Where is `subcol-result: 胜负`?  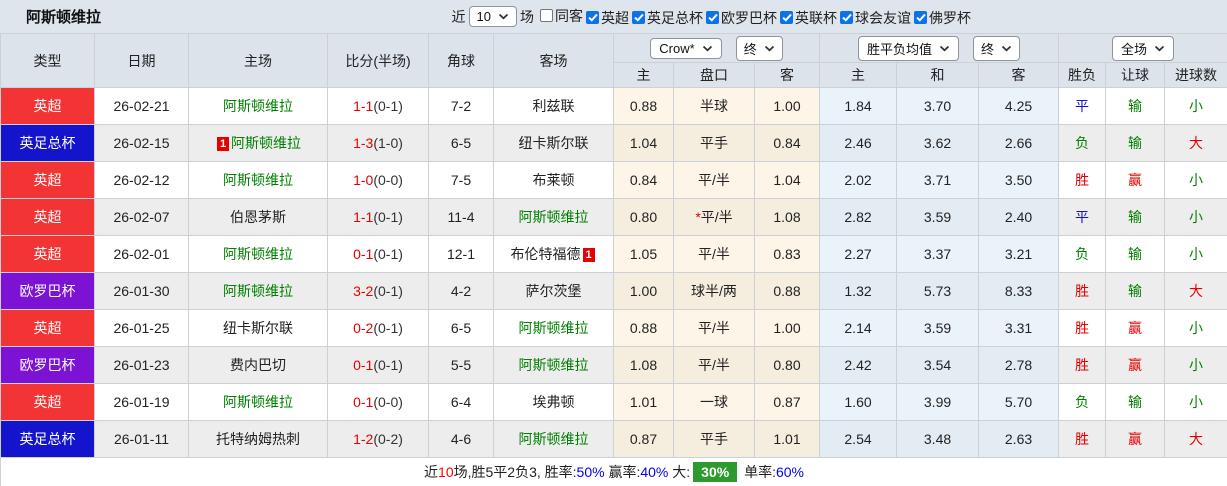 subcol-result: 胜负 is located at coordinates (1082, 75).